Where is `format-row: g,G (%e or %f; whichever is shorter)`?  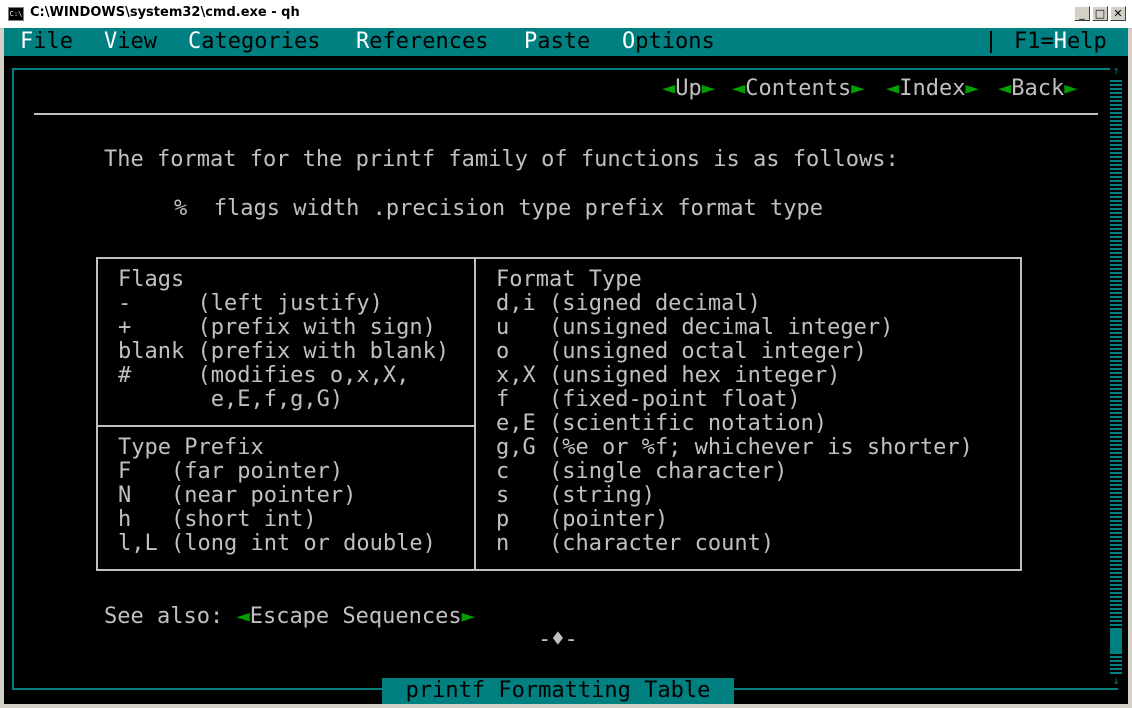
format-row: g,G (%e or %f; whichever is shorter) is located at coordinates (734, 447).